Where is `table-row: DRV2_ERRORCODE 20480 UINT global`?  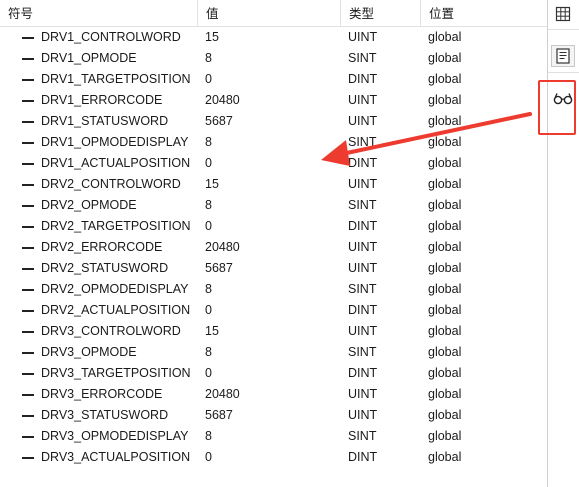 table-row: DRV2_ERRORCODE 20480 UINT global is located at coordinates (273, 247).